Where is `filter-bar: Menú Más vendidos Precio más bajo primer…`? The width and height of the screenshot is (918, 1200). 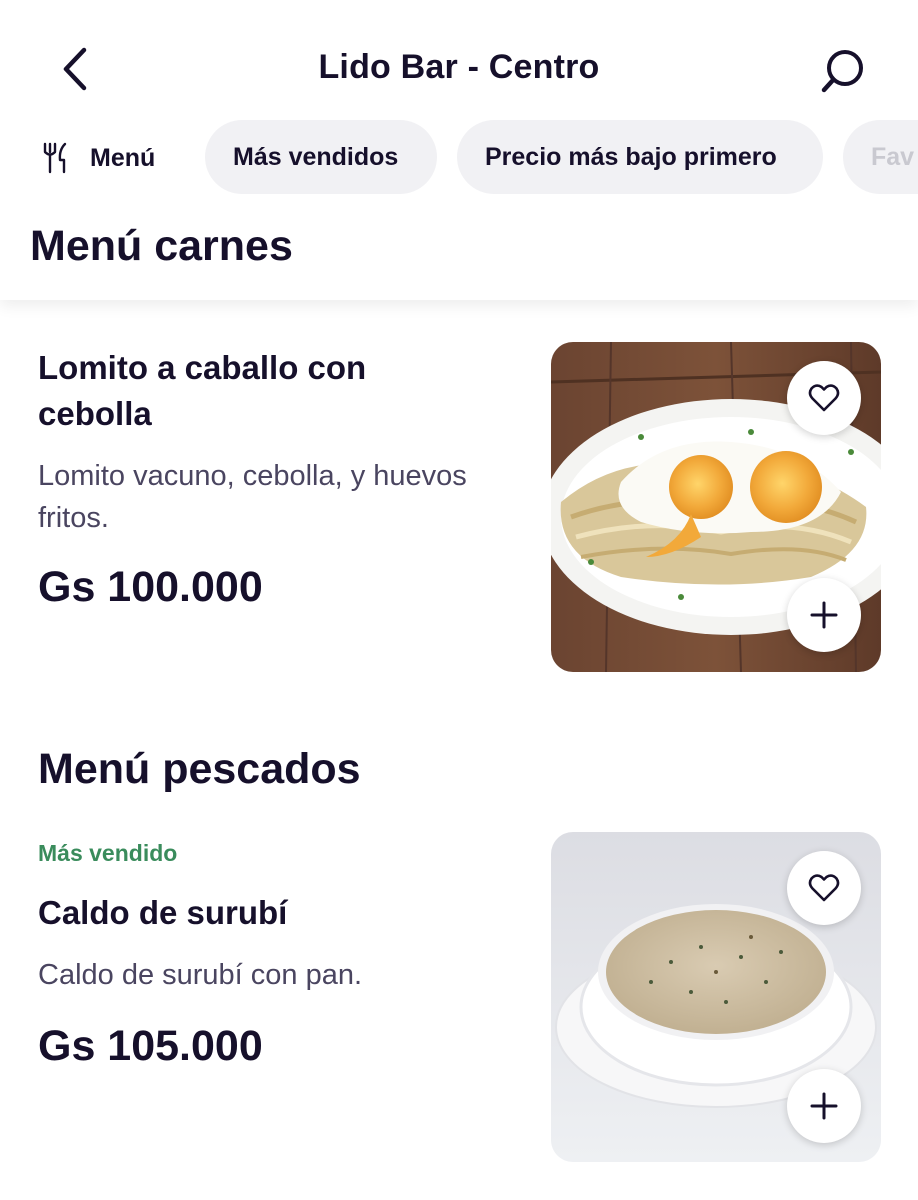 filter-bar: Menú Más vendidos Precio más bajo primer… is located at coordinates (459, 158).